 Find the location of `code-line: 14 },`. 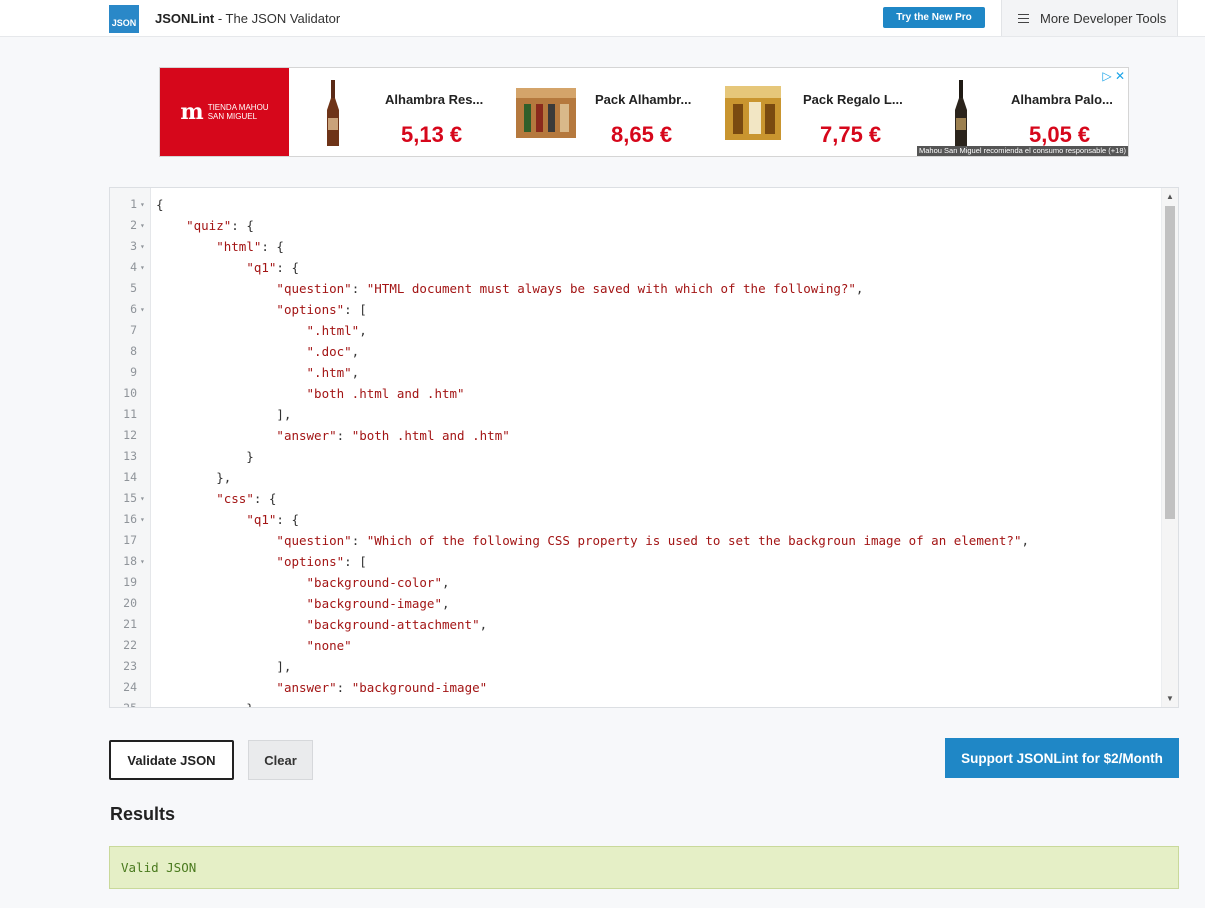

code-line: 14 }, is located at coordinates (636, 477).